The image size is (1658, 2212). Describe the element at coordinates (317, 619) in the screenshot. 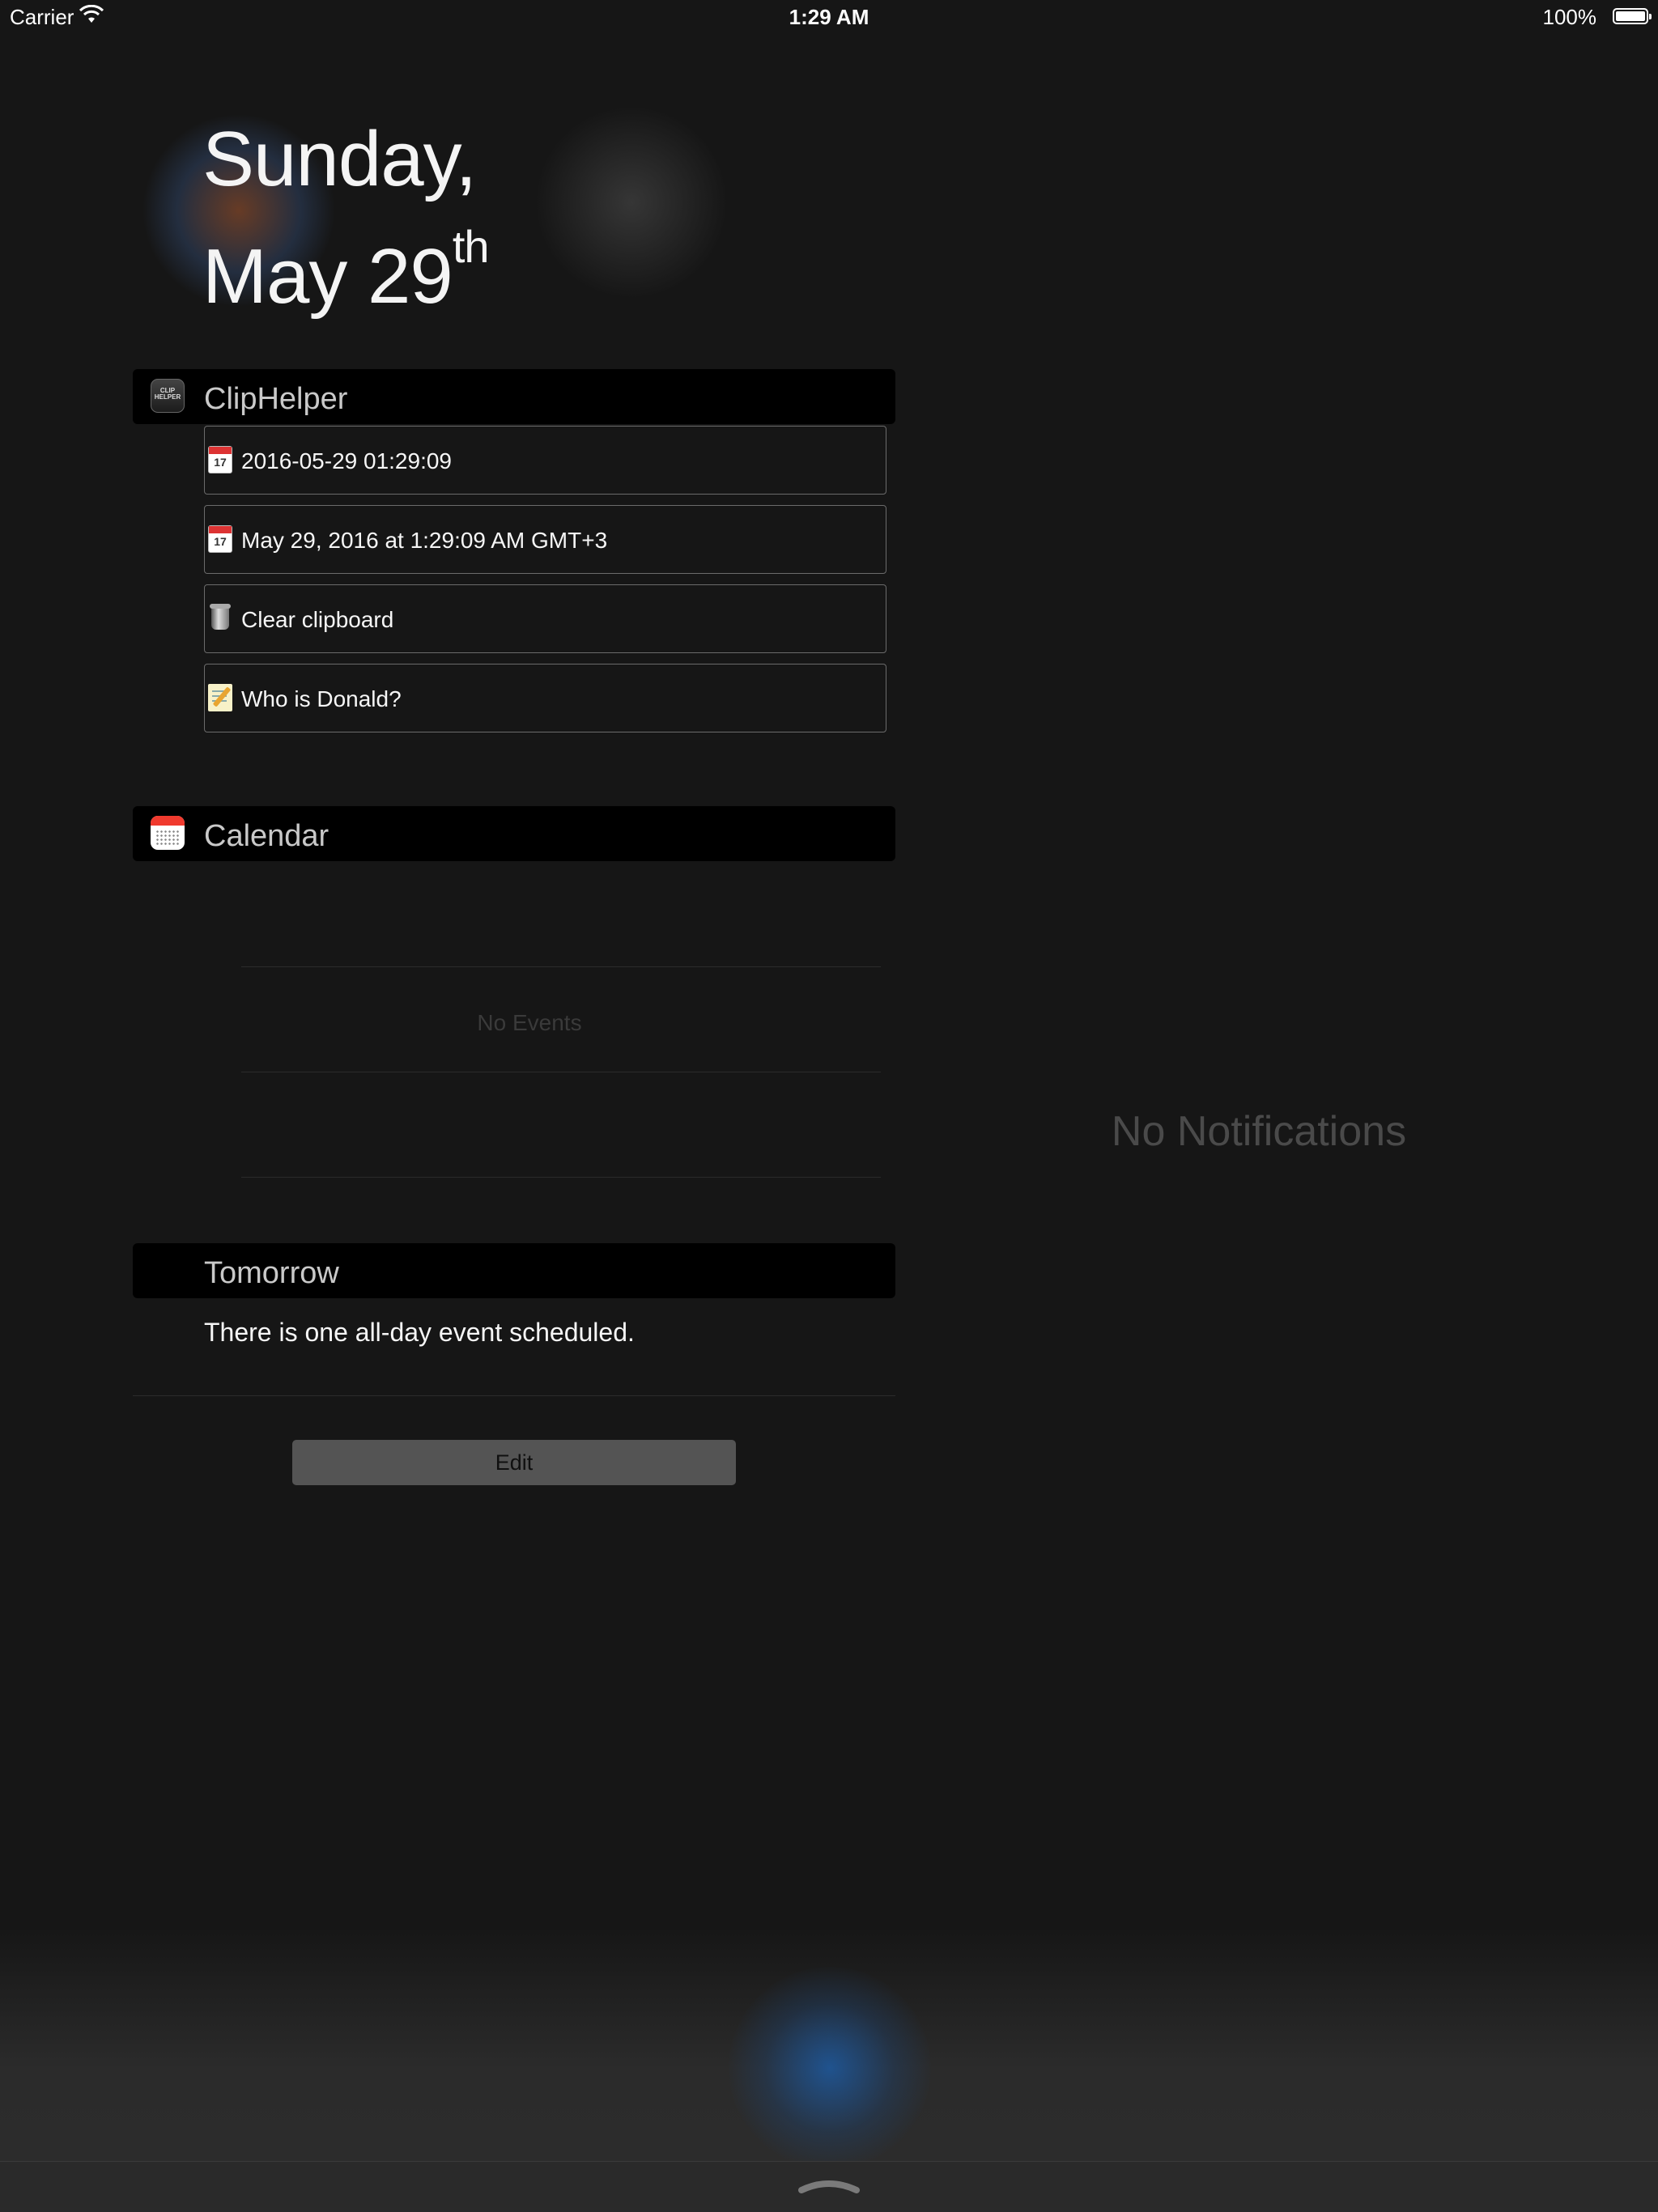

I see `cliphelper-item-label: Clear clipboard` at that location.